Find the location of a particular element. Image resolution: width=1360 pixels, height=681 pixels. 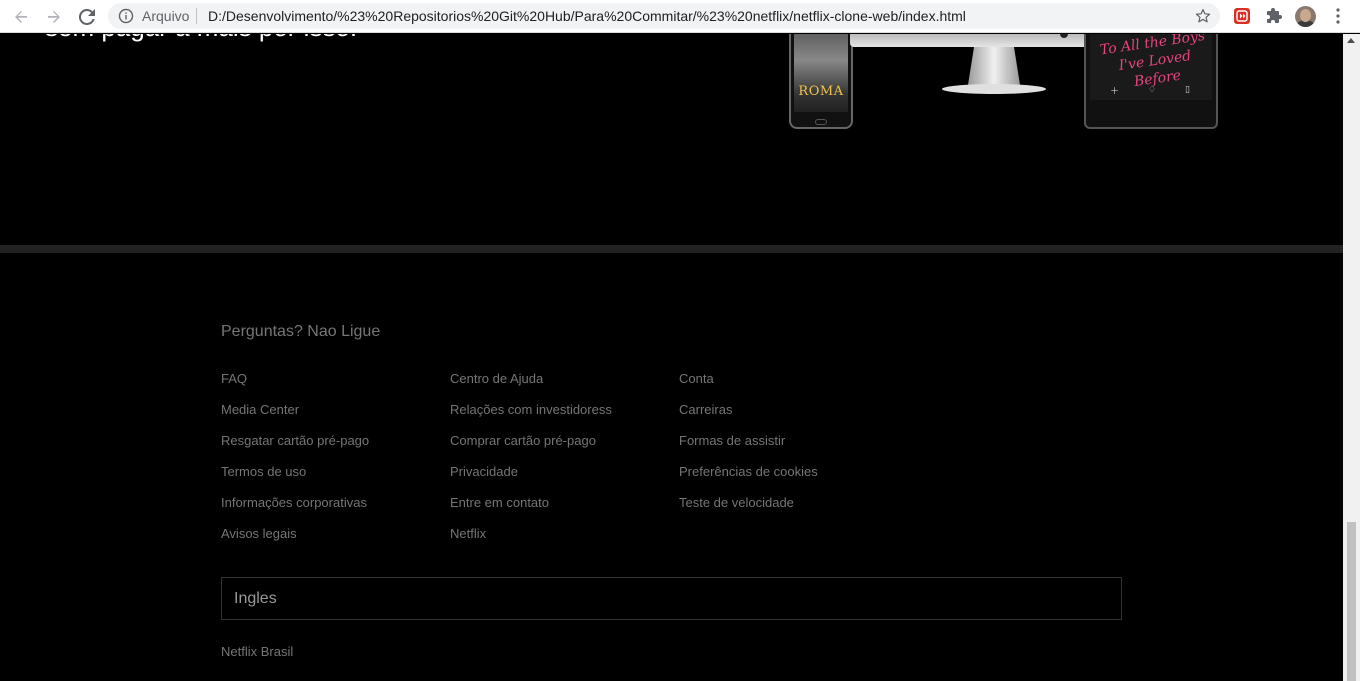

footer-link: Resgatar cartão pré-pago is located at coordinates (295, 440).